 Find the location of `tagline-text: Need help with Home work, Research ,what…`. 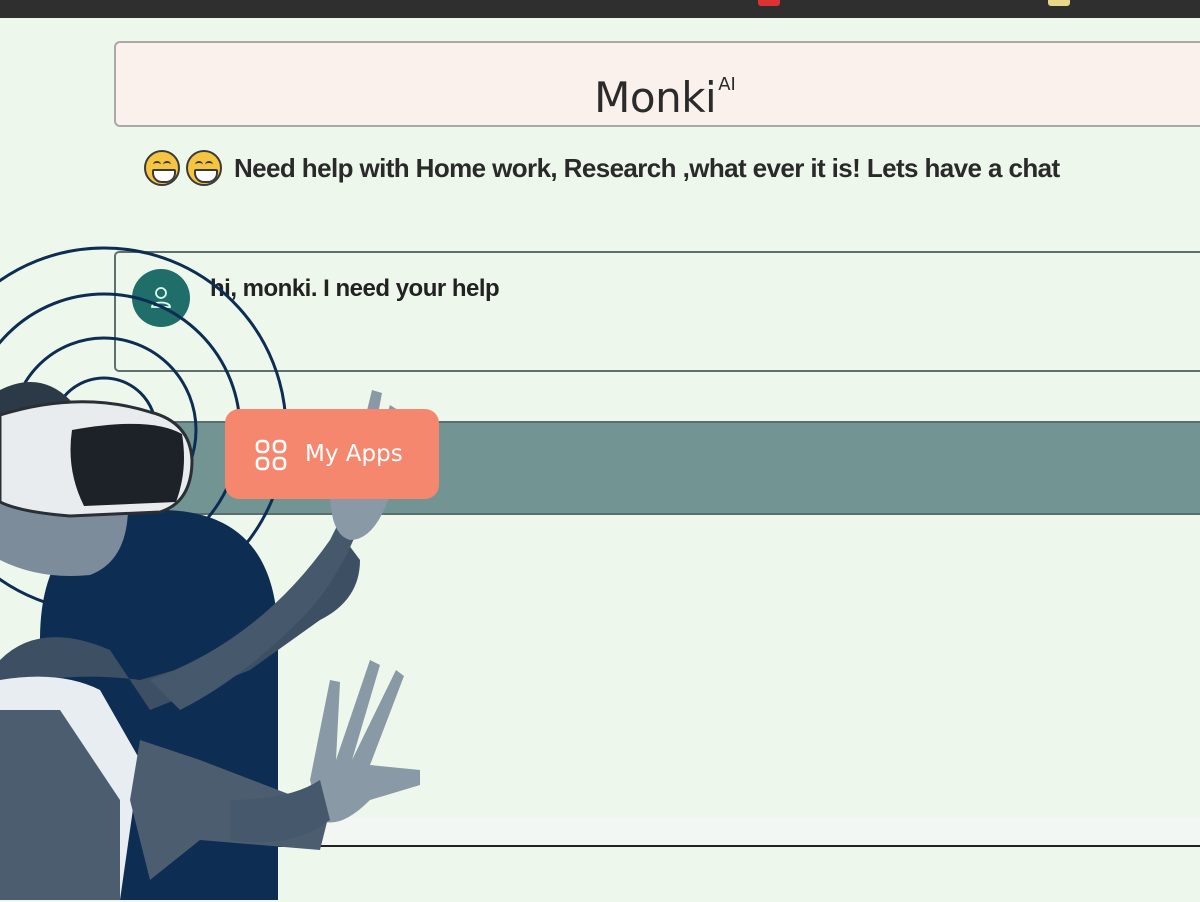

tagline-text: Need help with Home work, Research ,what… is located at coordinates (647, 167).